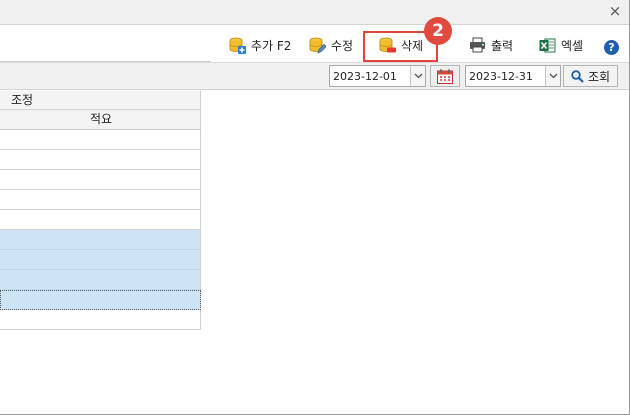 Image resolution: width=630 pixels, height=415 pixels. I want to click on printer-icon, so click(477, 45).